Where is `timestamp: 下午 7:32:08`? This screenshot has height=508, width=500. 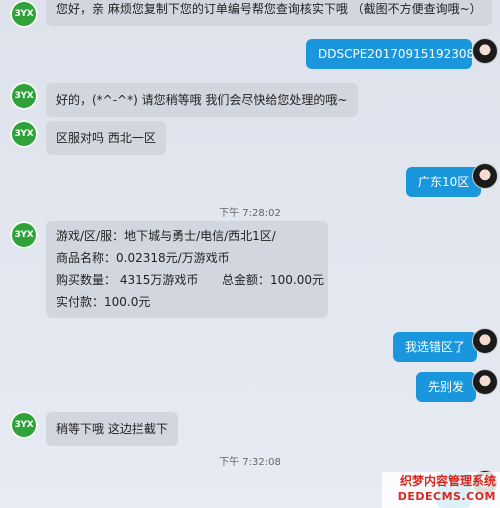 timestamp: 下午 7:32:08 is located at coordinates (250, 462).